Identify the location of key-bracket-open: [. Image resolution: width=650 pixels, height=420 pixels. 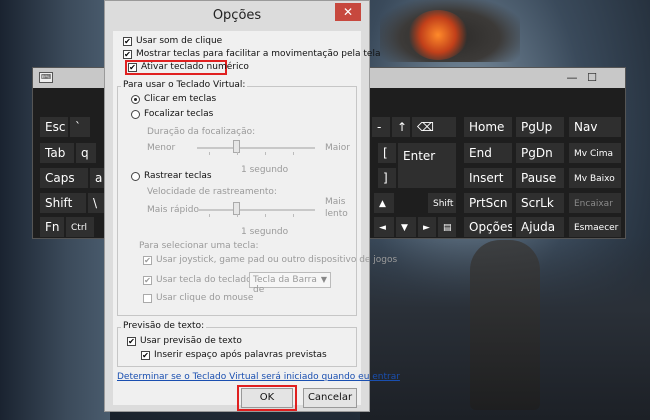
(387, 153).